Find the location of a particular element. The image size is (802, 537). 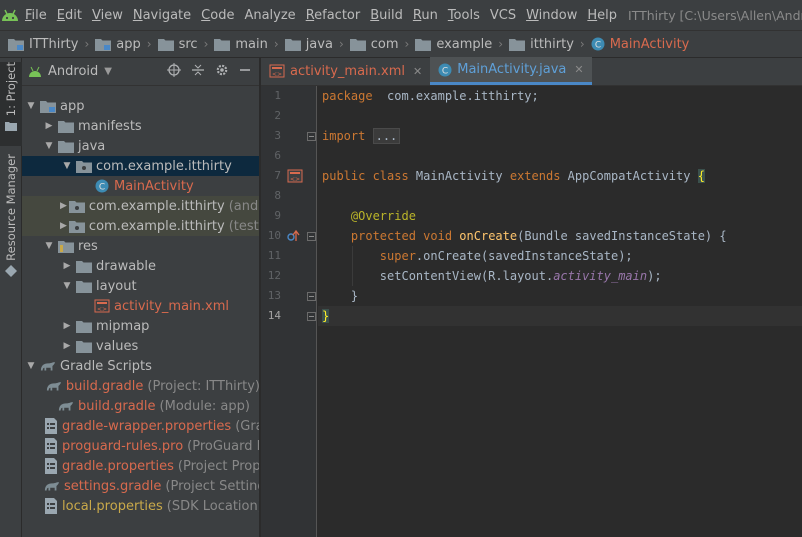

tree-row: local.properties (SDK Location) is located at coordinates (140, 506).